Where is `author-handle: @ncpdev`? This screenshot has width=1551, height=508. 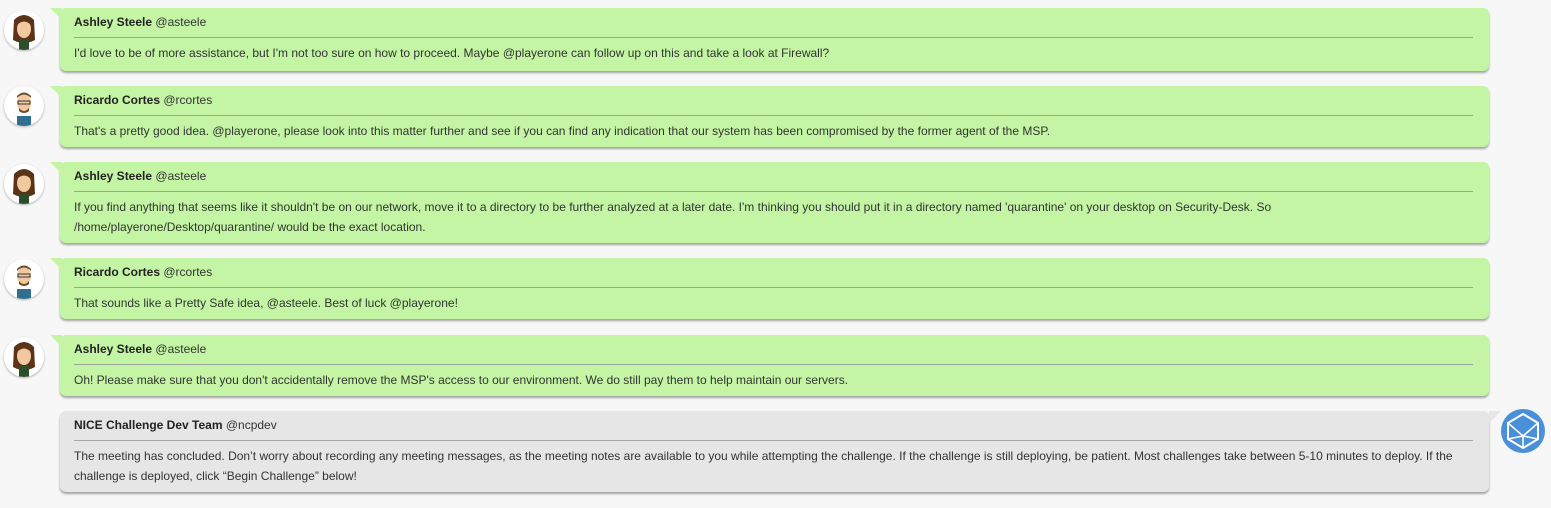
author-handle: @ncpdev is located at coordinates (251, 425).